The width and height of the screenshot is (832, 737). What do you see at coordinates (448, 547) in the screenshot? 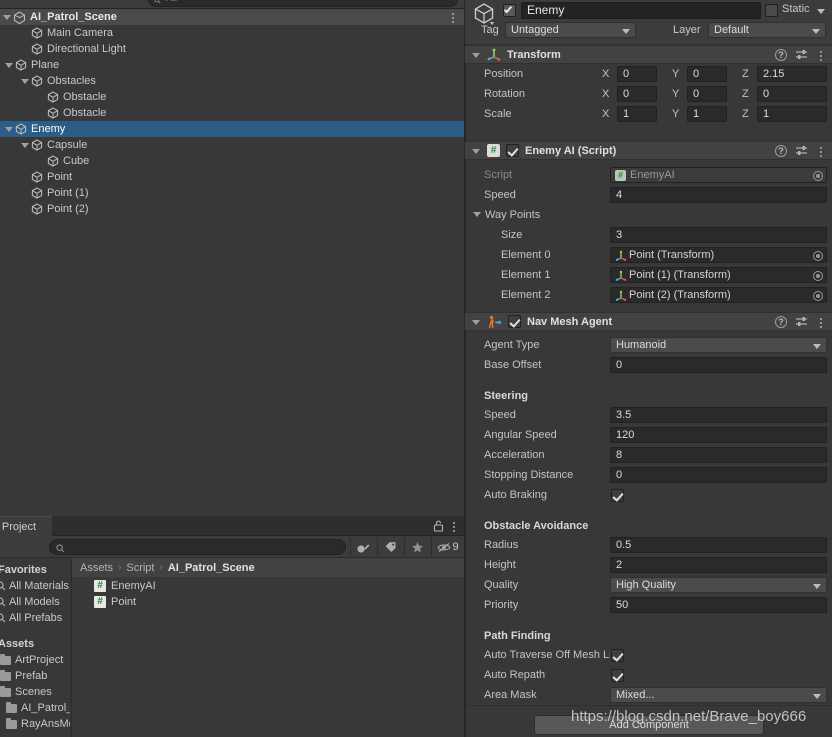
I see `hidden-packages-toggle: 9` at bounding box center [448, 547].